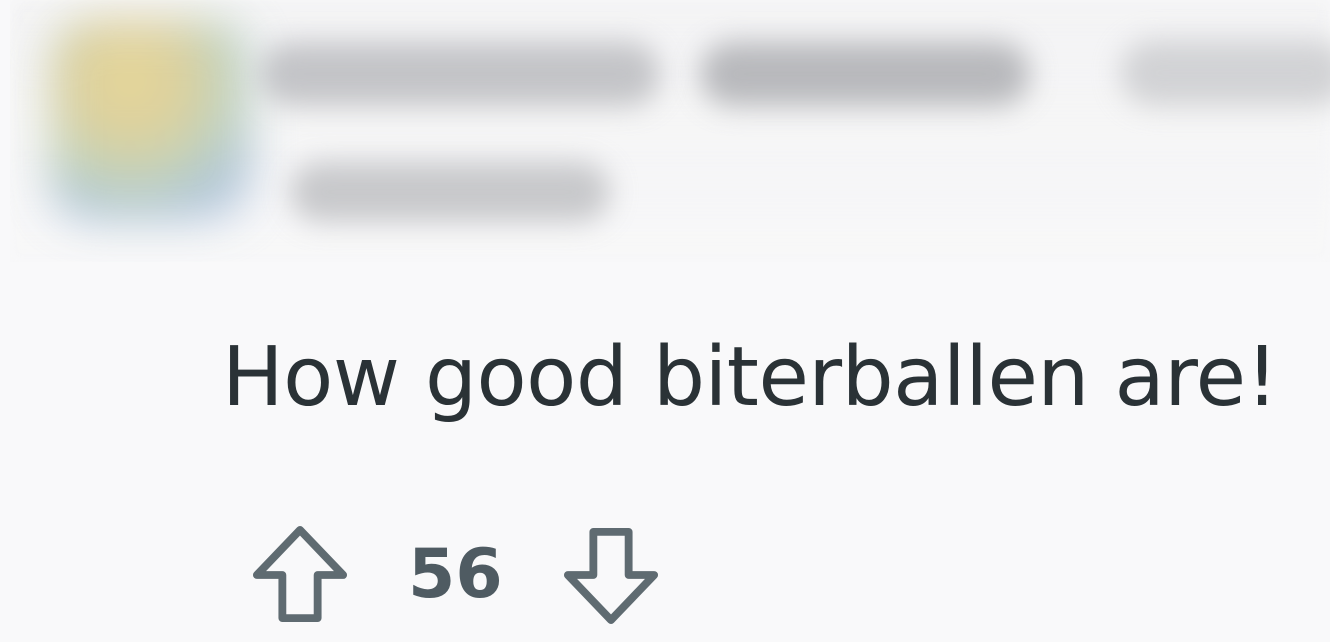 The image size is (1330, 642). I want to click on comment-timestamp-redacted, so click(1225, 73).